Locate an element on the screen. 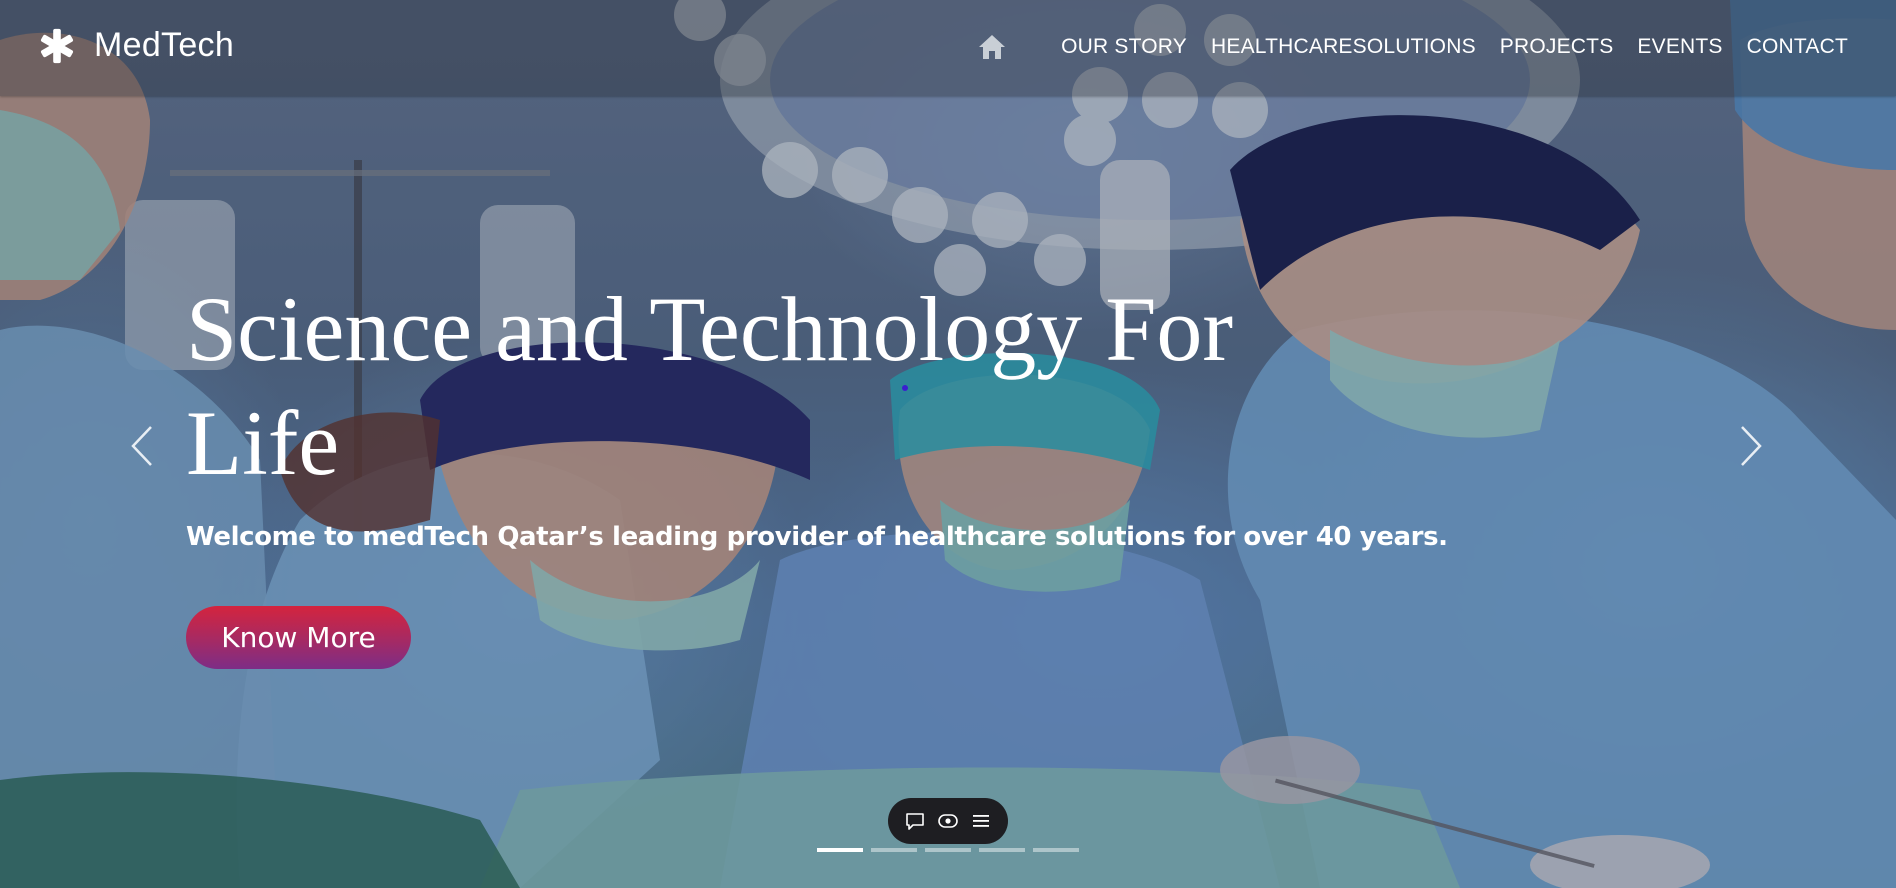 The image size is (1896, 888). home-icon is located at coordinates (992, 47).